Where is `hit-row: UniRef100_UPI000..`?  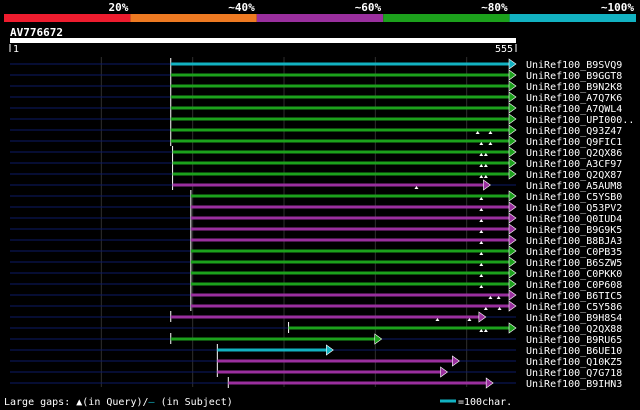
hit-row: UniRef100_UPI000.. is located at coordinates (322, 119).